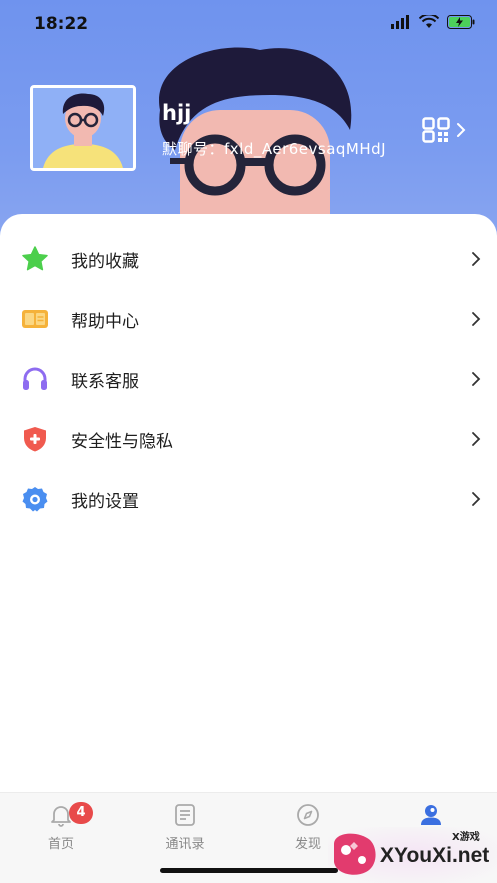 Image resolution: width=497 pixels, height=883 pixels. Describe the element at coordinates (105, 381) in the screenshot. I see `menu-item-label: 联系客服` at that location.